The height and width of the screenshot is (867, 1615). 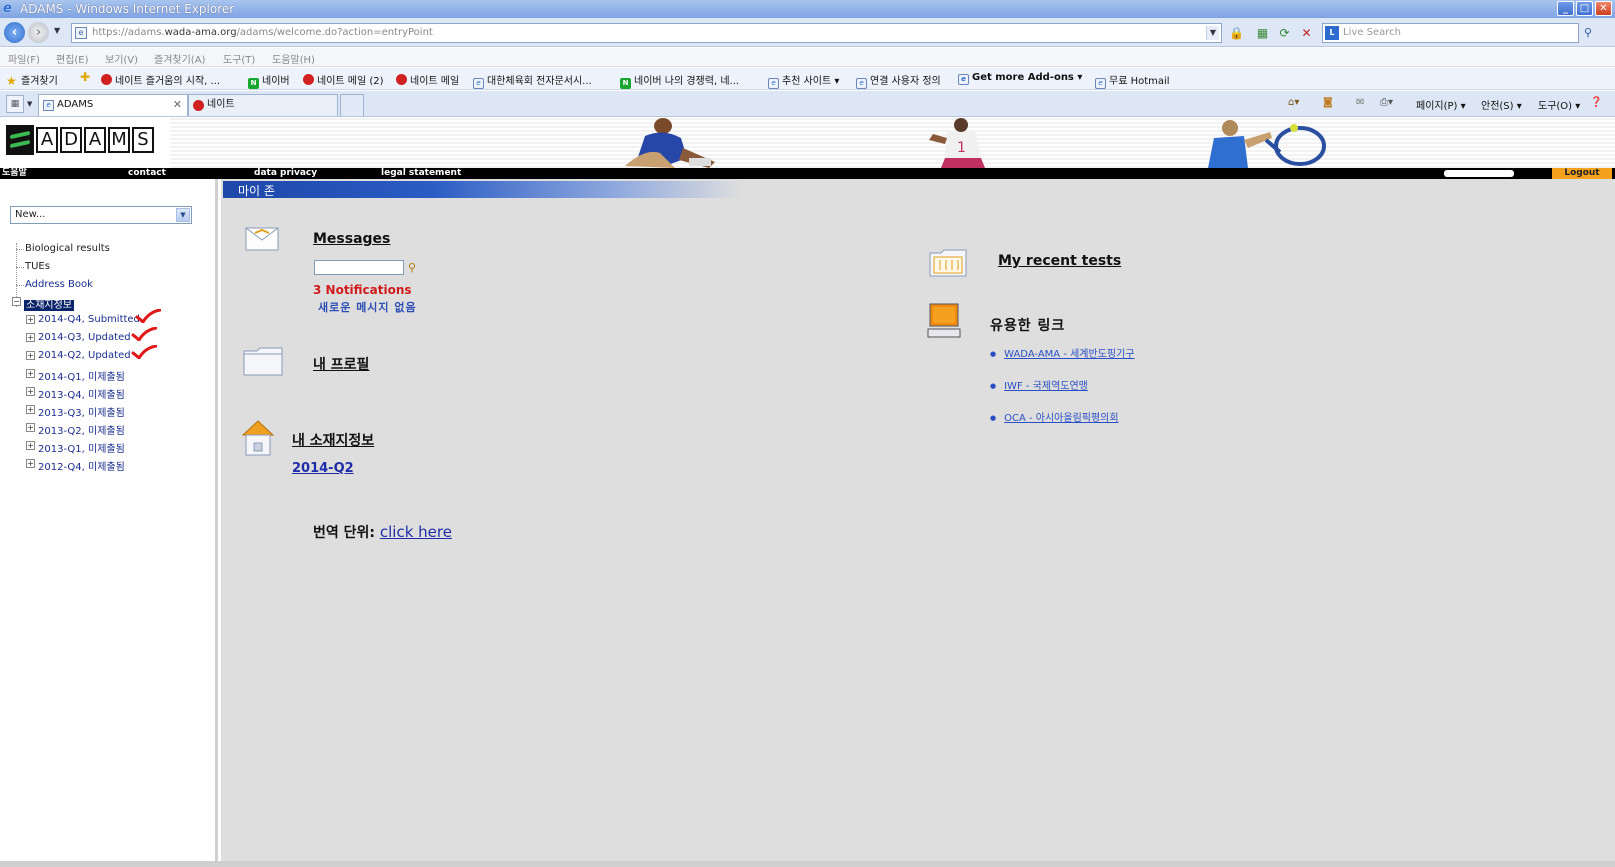 I want to click on menu-tools: 도구(T), so click(x=239, y=58).